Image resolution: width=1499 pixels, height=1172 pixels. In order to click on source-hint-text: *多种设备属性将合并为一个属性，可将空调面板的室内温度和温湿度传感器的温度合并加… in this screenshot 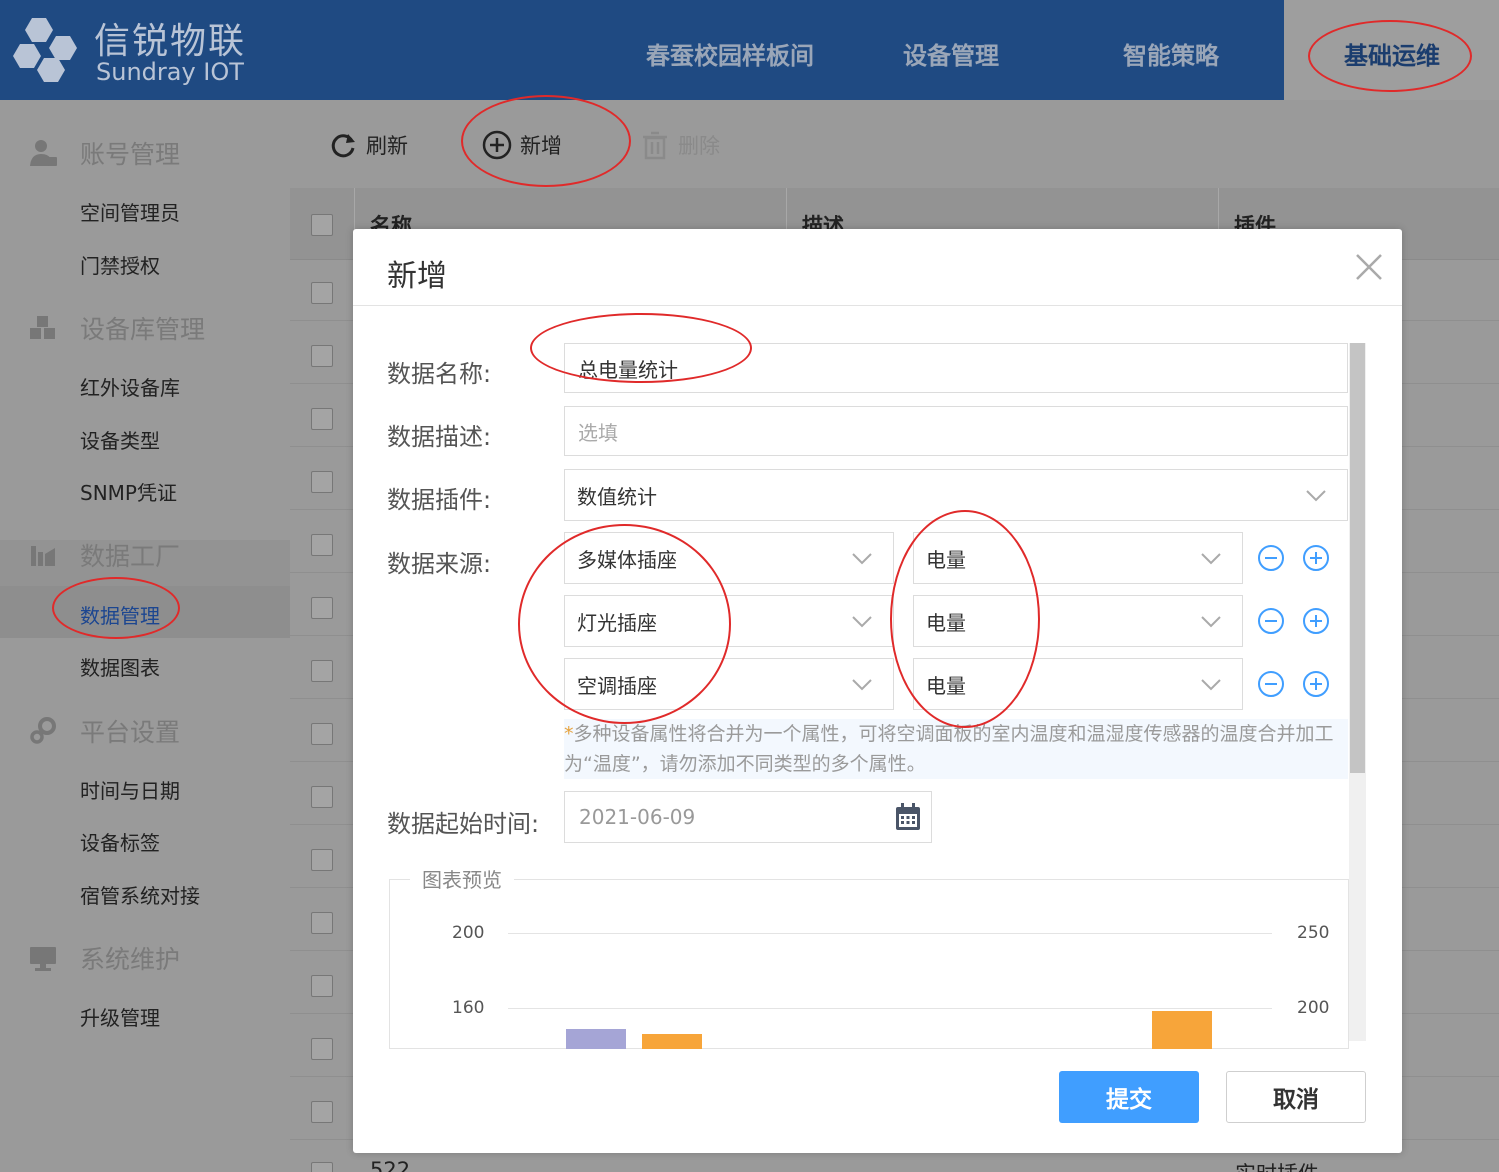, I will do `click(956, 749)`.